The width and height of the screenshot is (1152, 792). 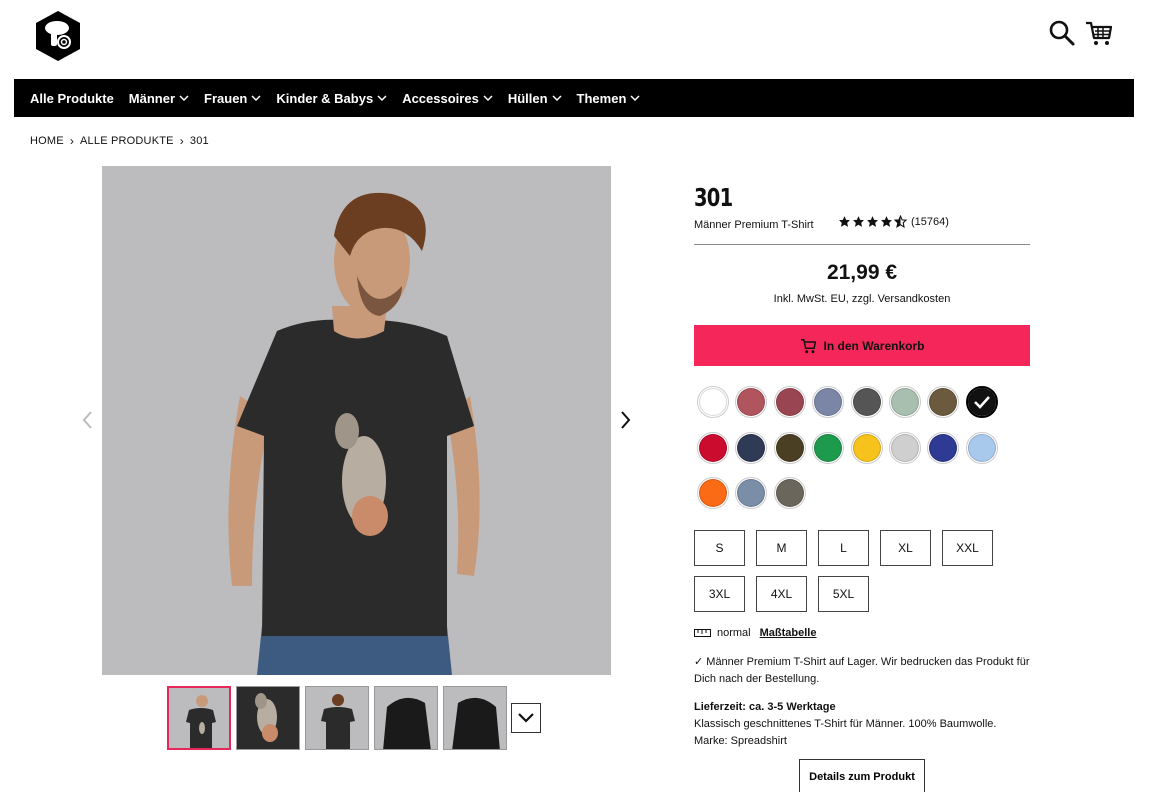 I want to click on nav-item-alle-produkte: Alle Produkte, so click(x=72, y=98).